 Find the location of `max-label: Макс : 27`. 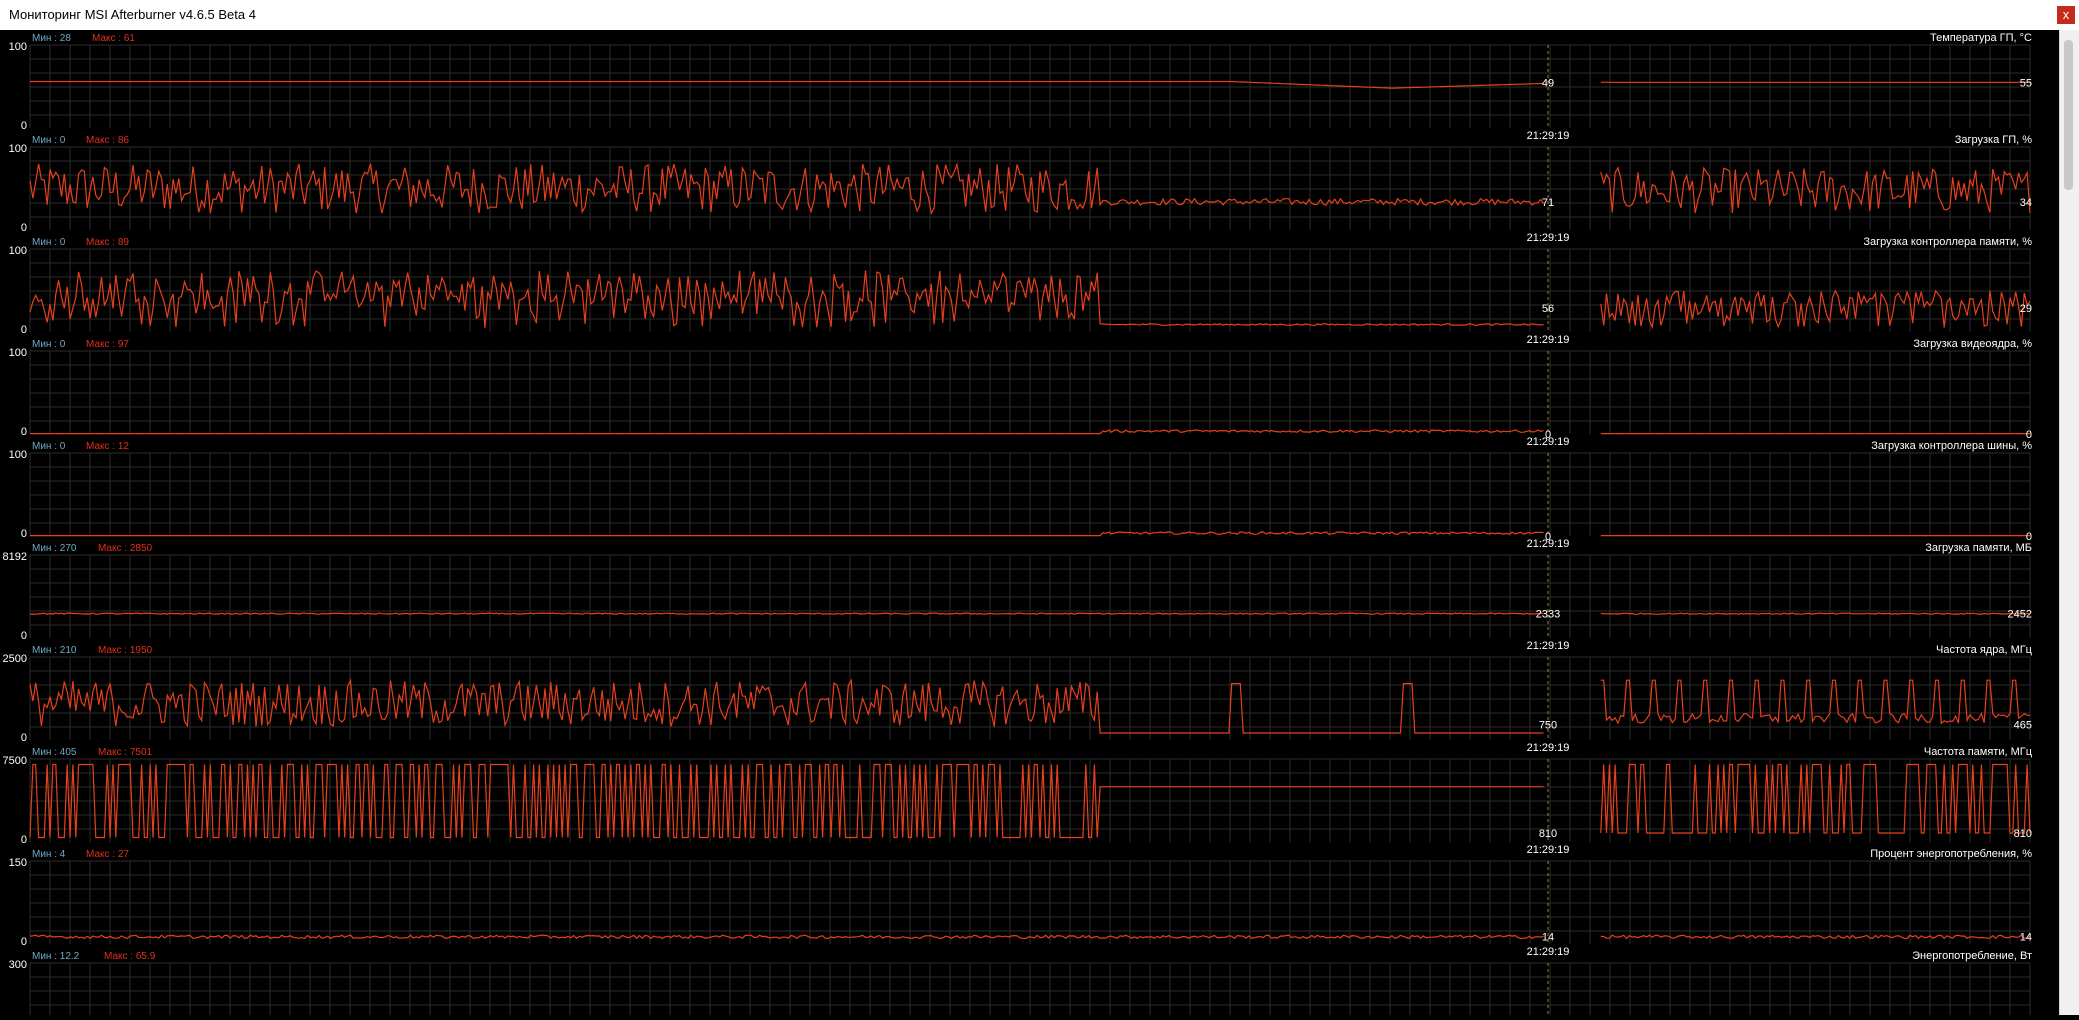

max-label: Макс : 27 is located at coordinates (107, 854).